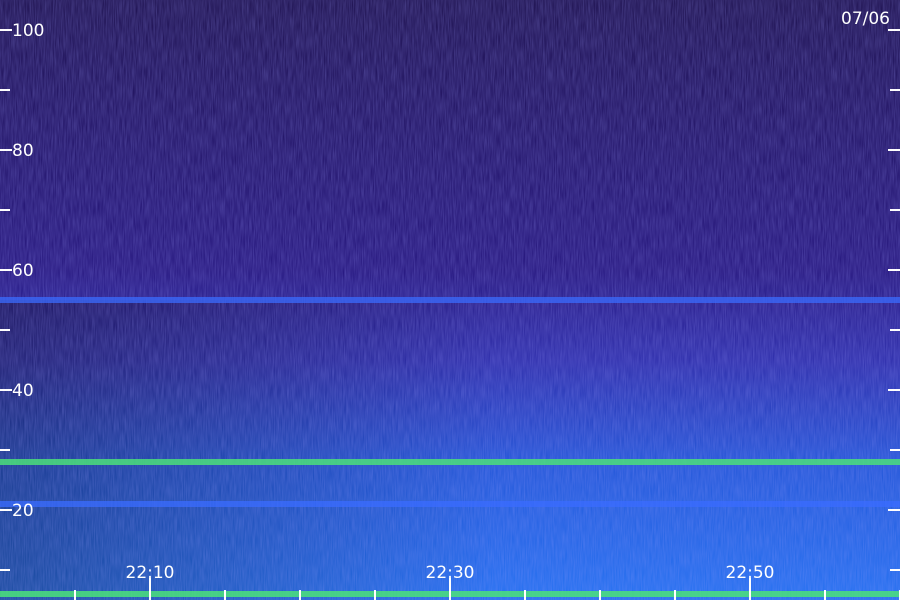 This screenshot has width=900, height=600. Describe the element at coordinates (23, 151) in the screenshot. I see `y-tick-label: 80` at that location.